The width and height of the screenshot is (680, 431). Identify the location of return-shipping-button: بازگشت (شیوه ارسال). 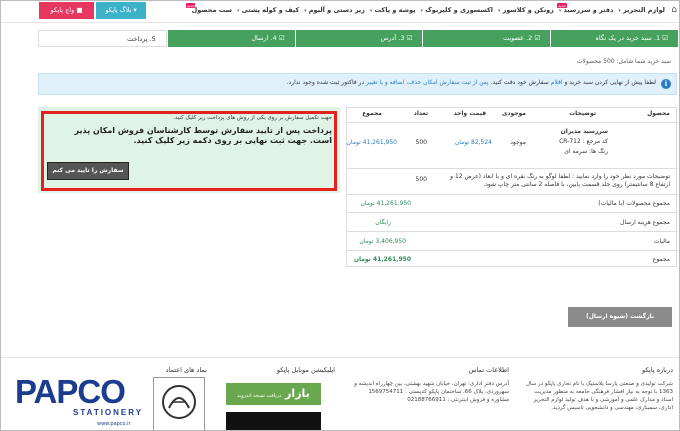
(620, 317).